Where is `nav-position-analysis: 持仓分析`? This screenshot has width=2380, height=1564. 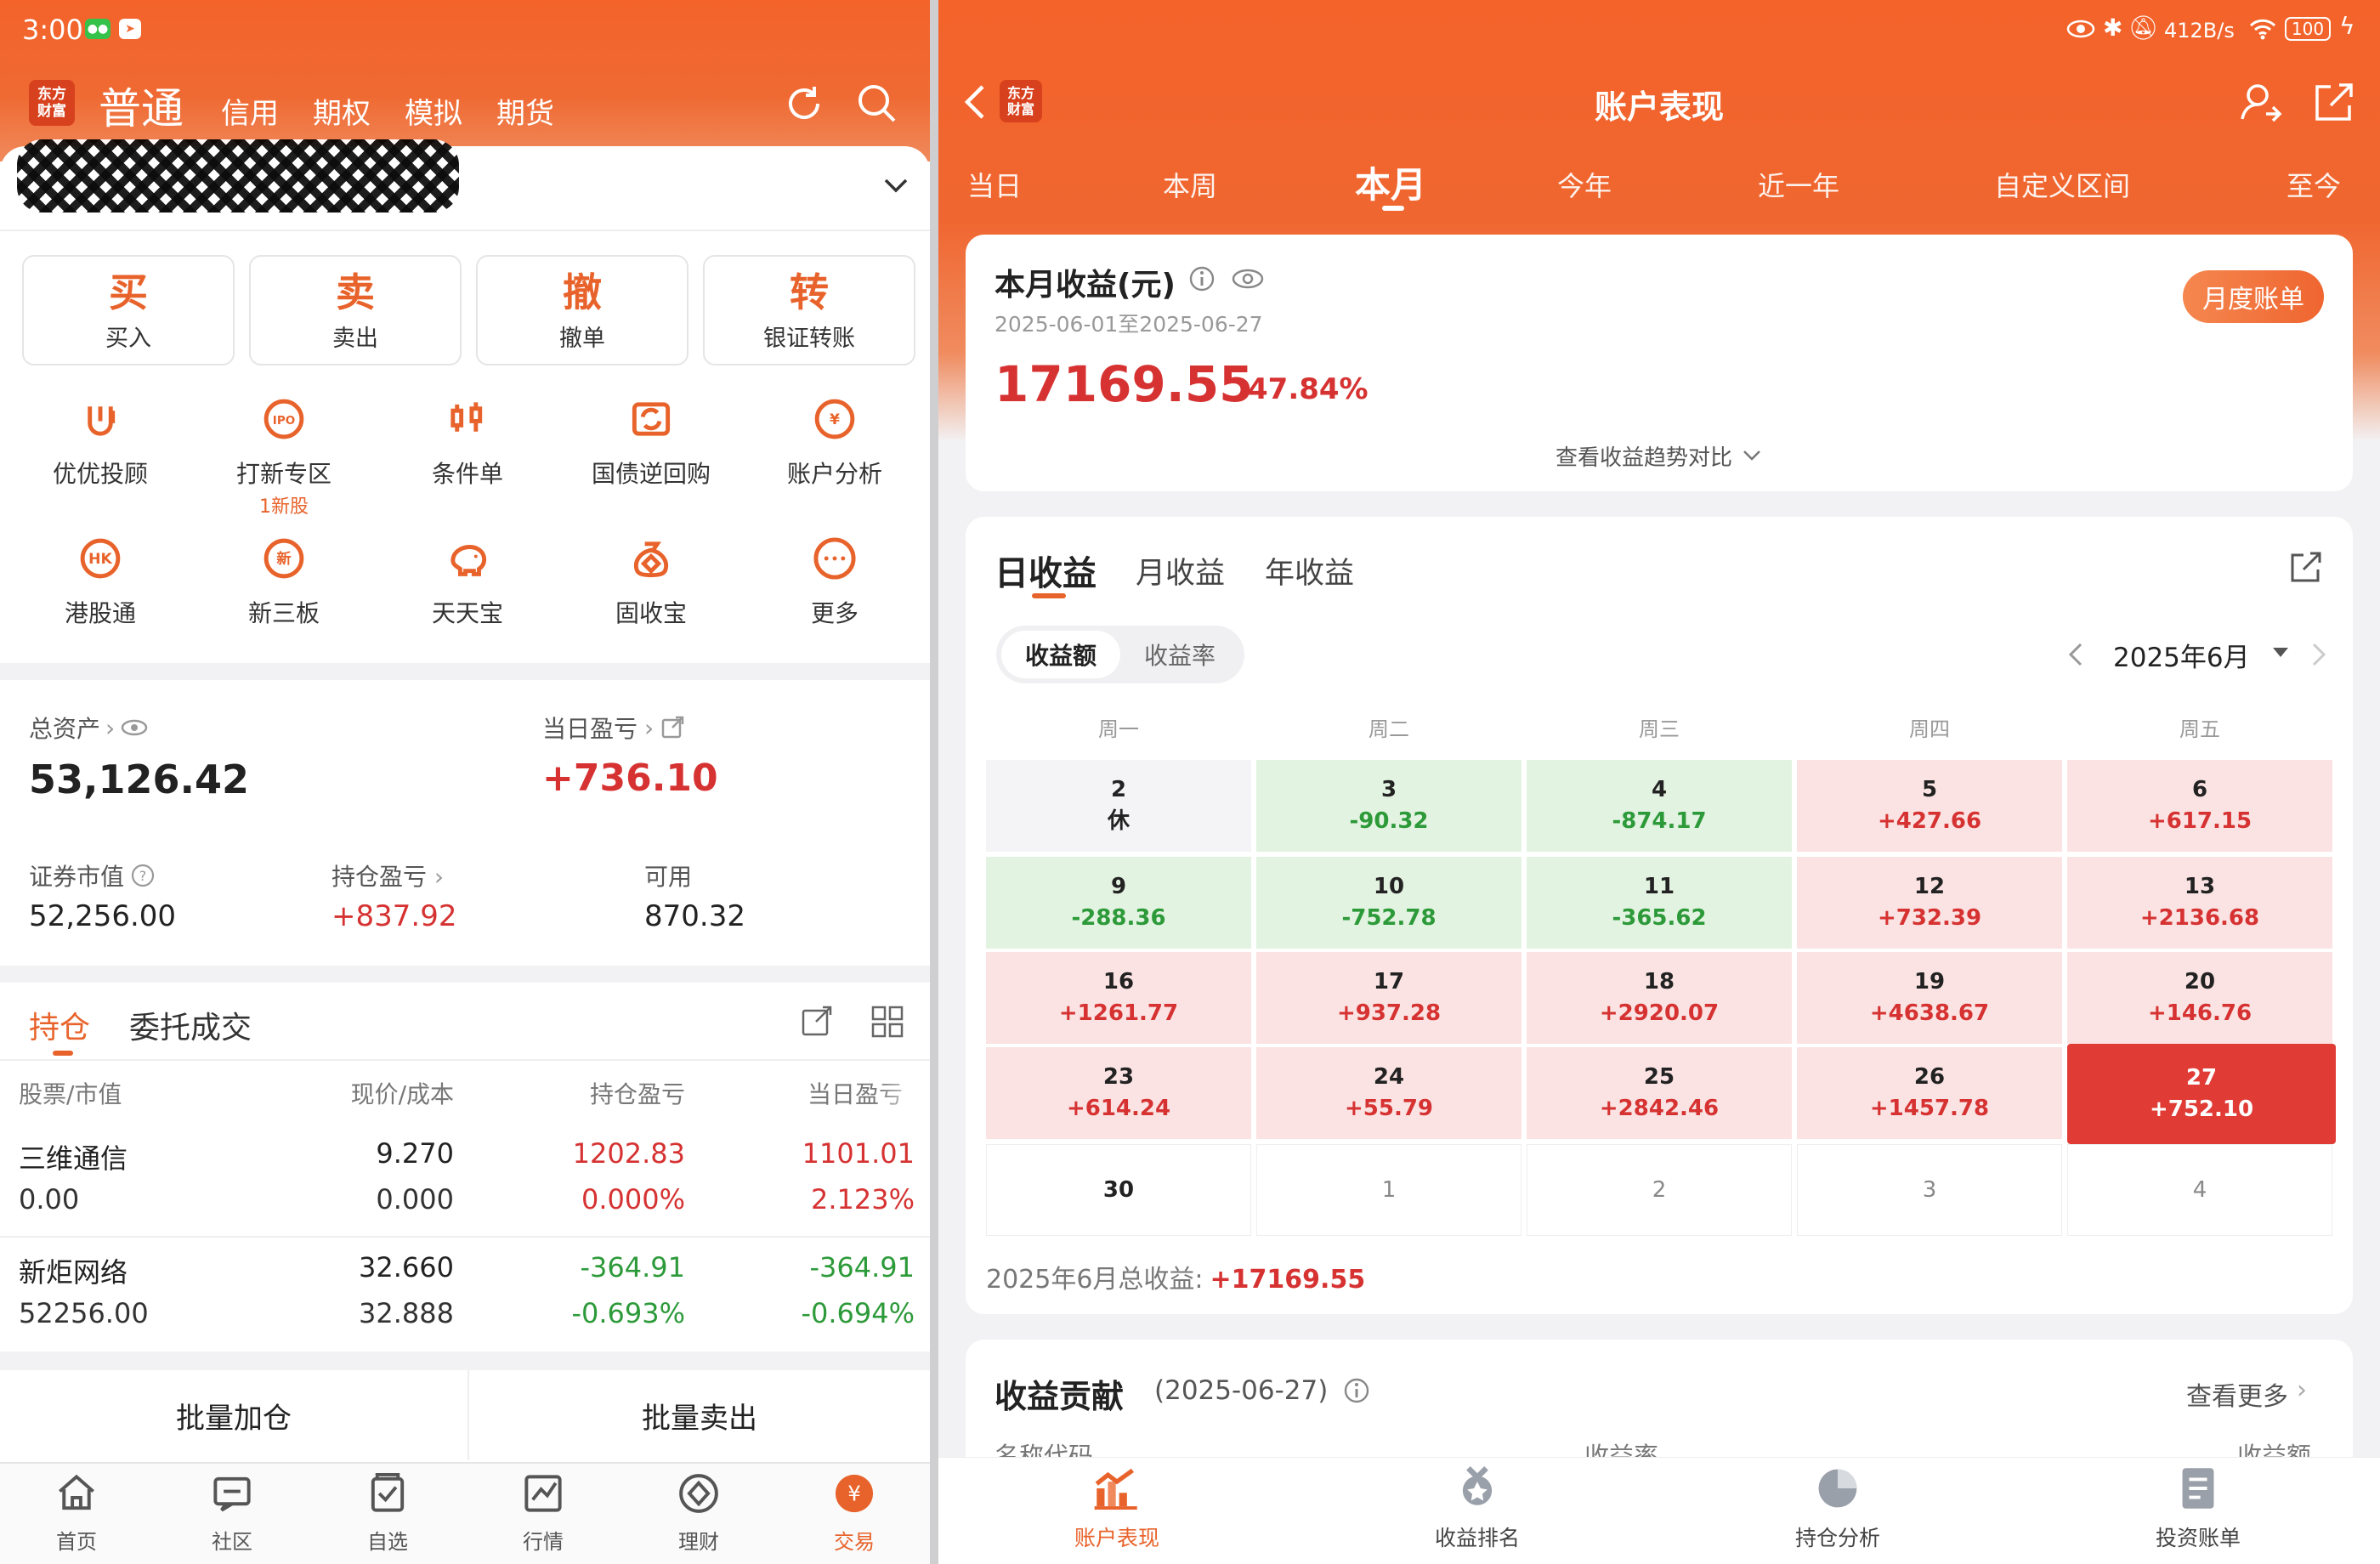
nav-position-analysis: 持仓分析 is located at coordinates (1838, 1511).